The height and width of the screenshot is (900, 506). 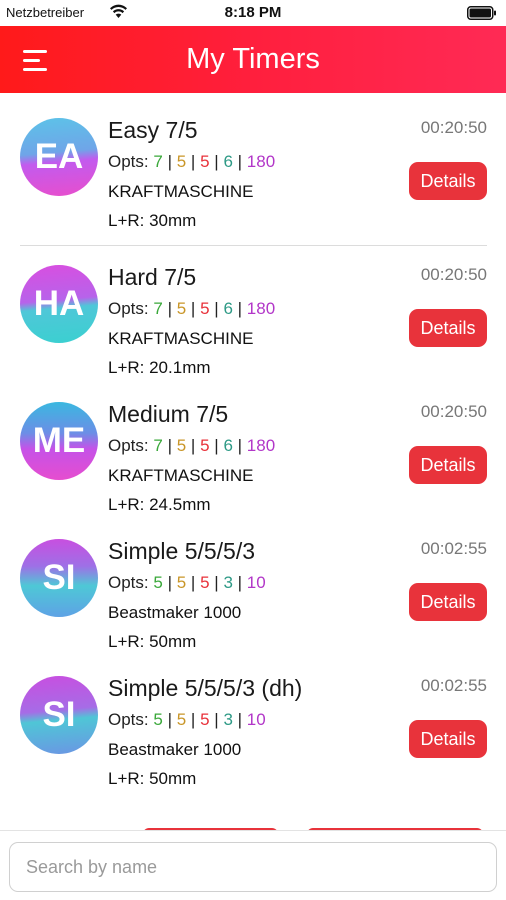 I want to click on app-bar: My Timers, so click(x=253, y=59).